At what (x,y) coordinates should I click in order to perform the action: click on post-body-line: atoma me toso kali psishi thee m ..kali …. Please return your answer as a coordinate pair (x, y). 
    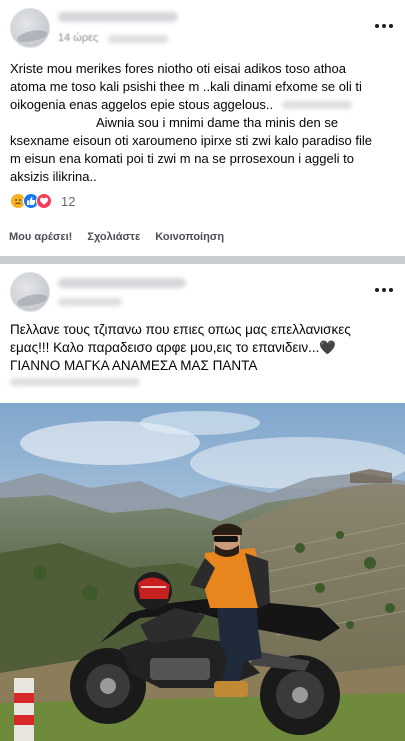
    Looking at the image, I should click on (186, 86).